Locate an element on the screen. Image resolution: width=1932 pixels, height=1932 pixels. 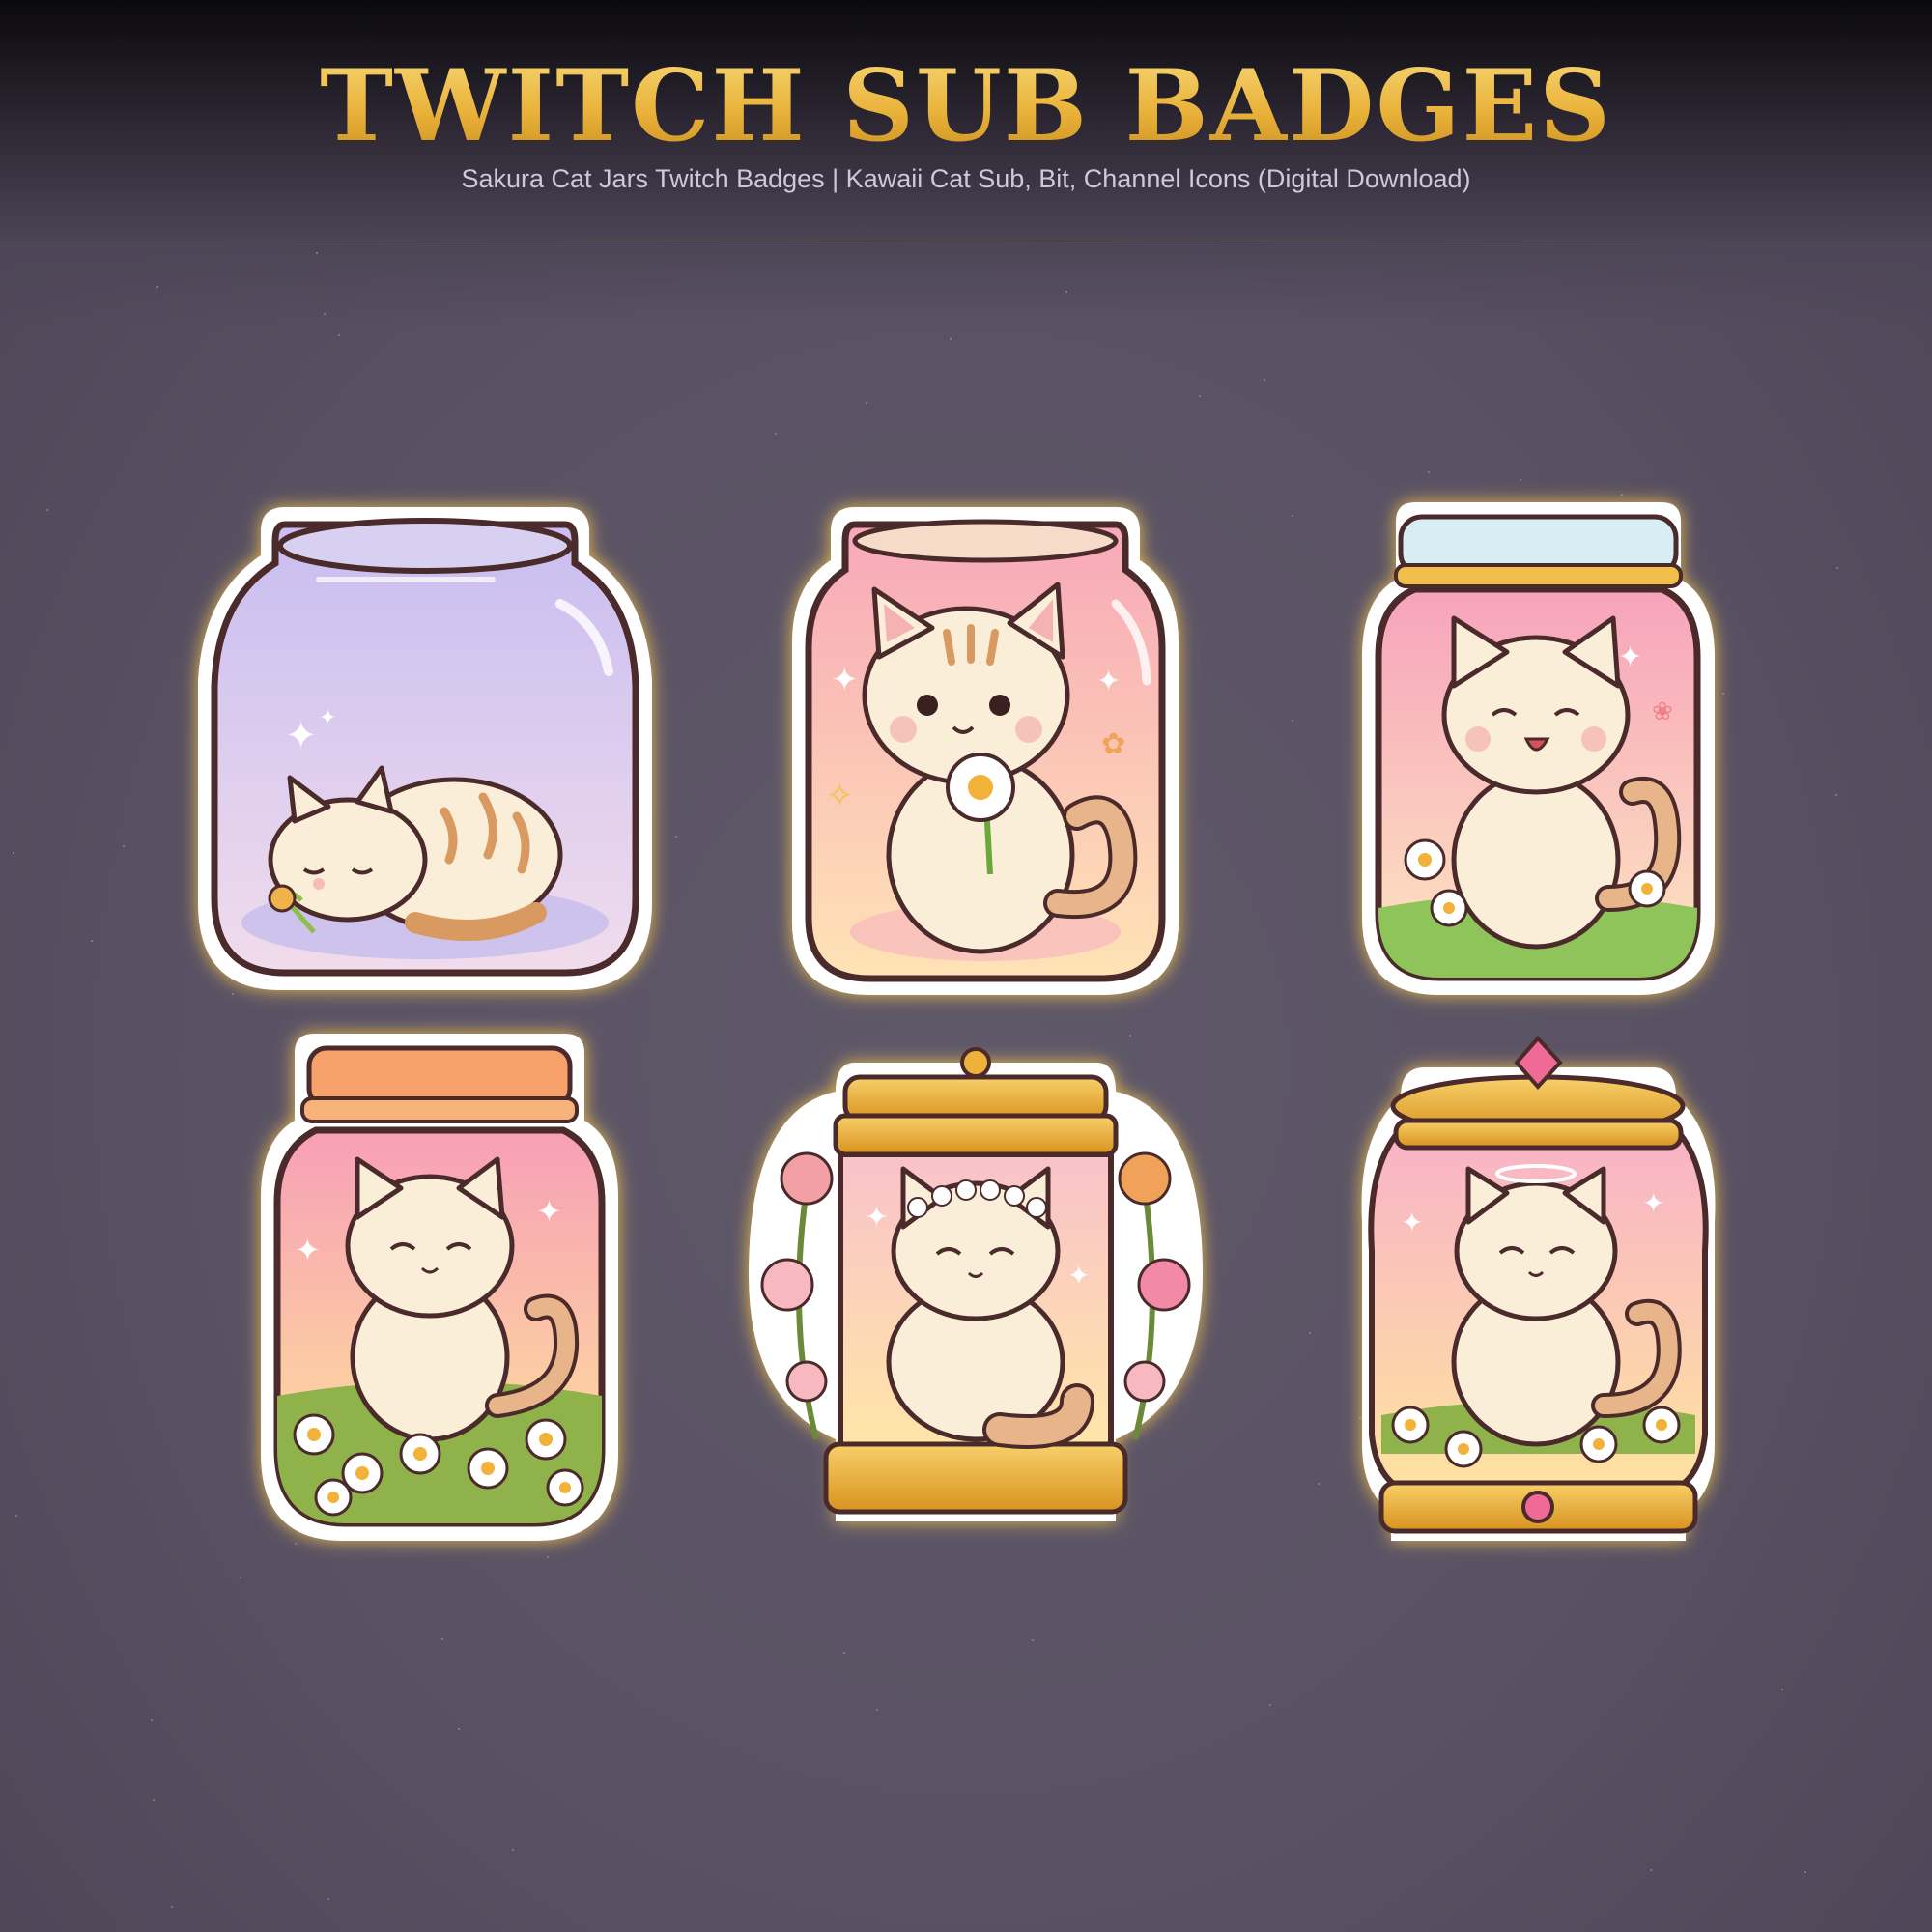
daisy-cat-jar-badge: ✦ ✦ ✧ ✿ is located at coordinates (985, 748).